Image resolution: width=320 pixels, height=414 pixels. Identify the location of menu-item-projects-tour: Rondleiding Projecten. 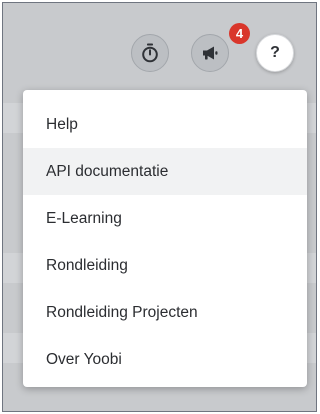
(165, 312).